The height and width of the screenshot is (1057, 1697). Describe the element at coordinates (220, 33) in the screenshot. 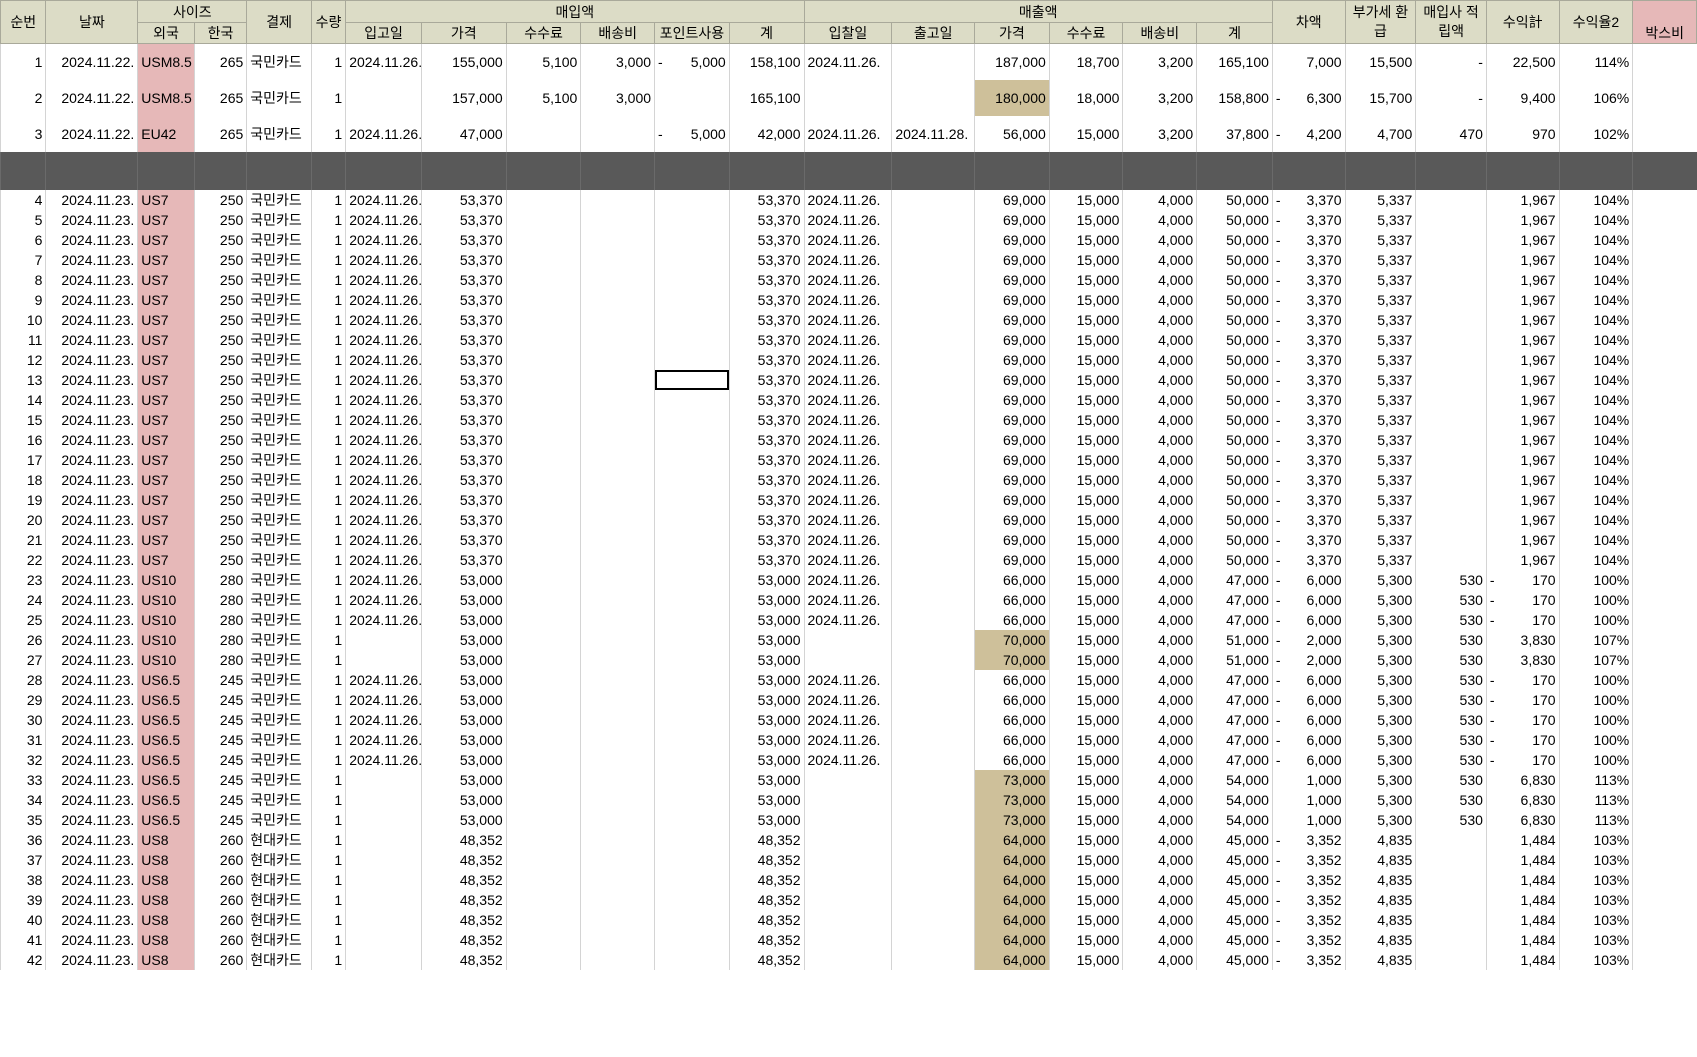

I see `col-header-size-korea: 한국` at that location.